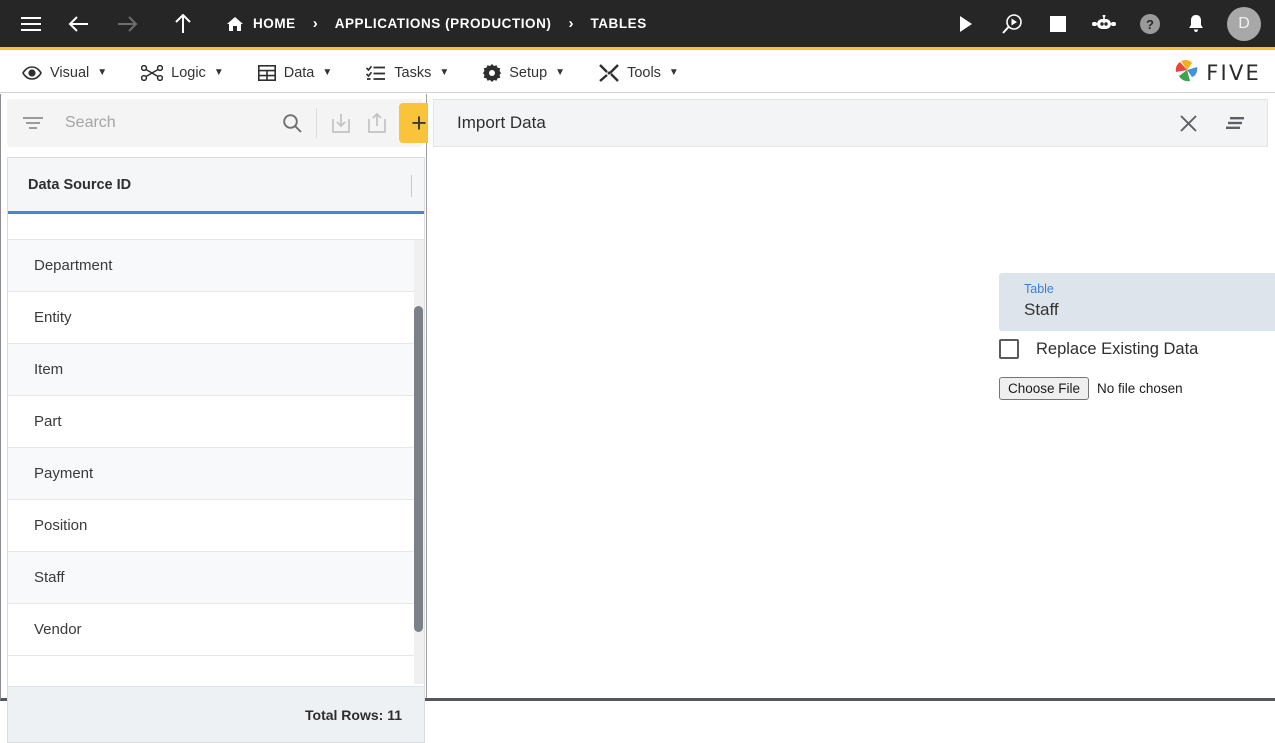  I want to click on table-grid-icon, so click(266, 72).